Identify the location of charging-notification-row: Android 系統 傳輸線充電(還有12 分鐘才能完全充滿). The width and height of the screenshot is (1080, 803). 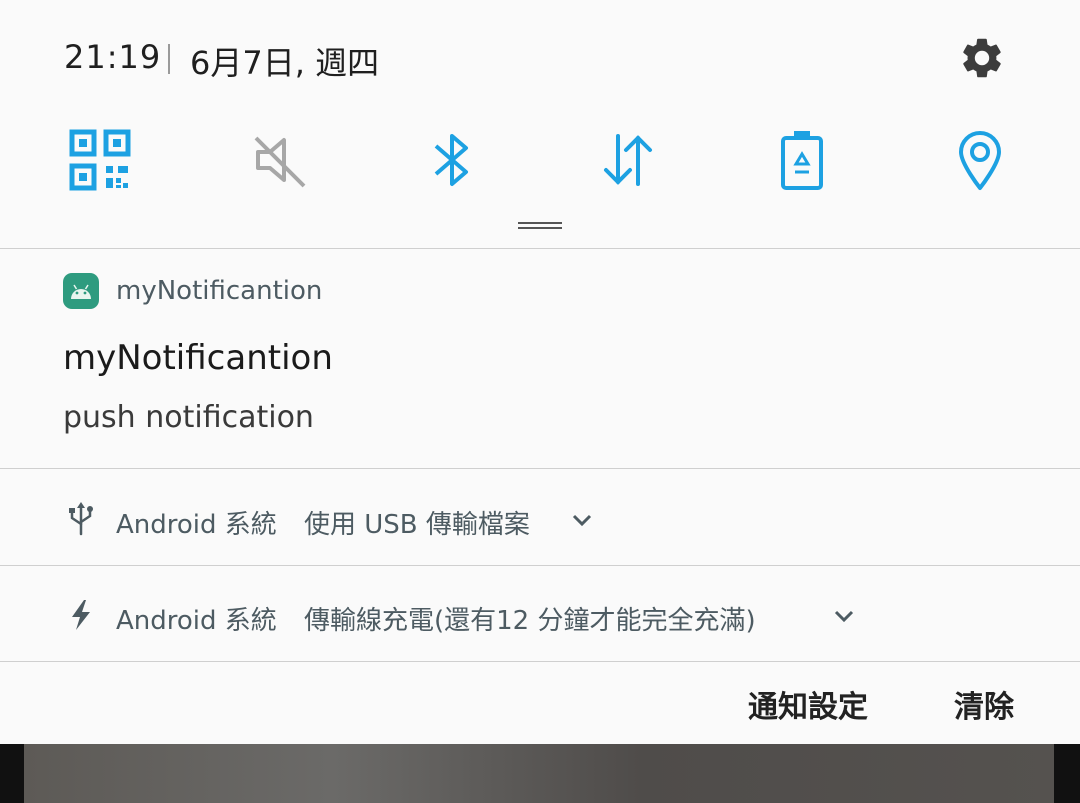
(540, 615).